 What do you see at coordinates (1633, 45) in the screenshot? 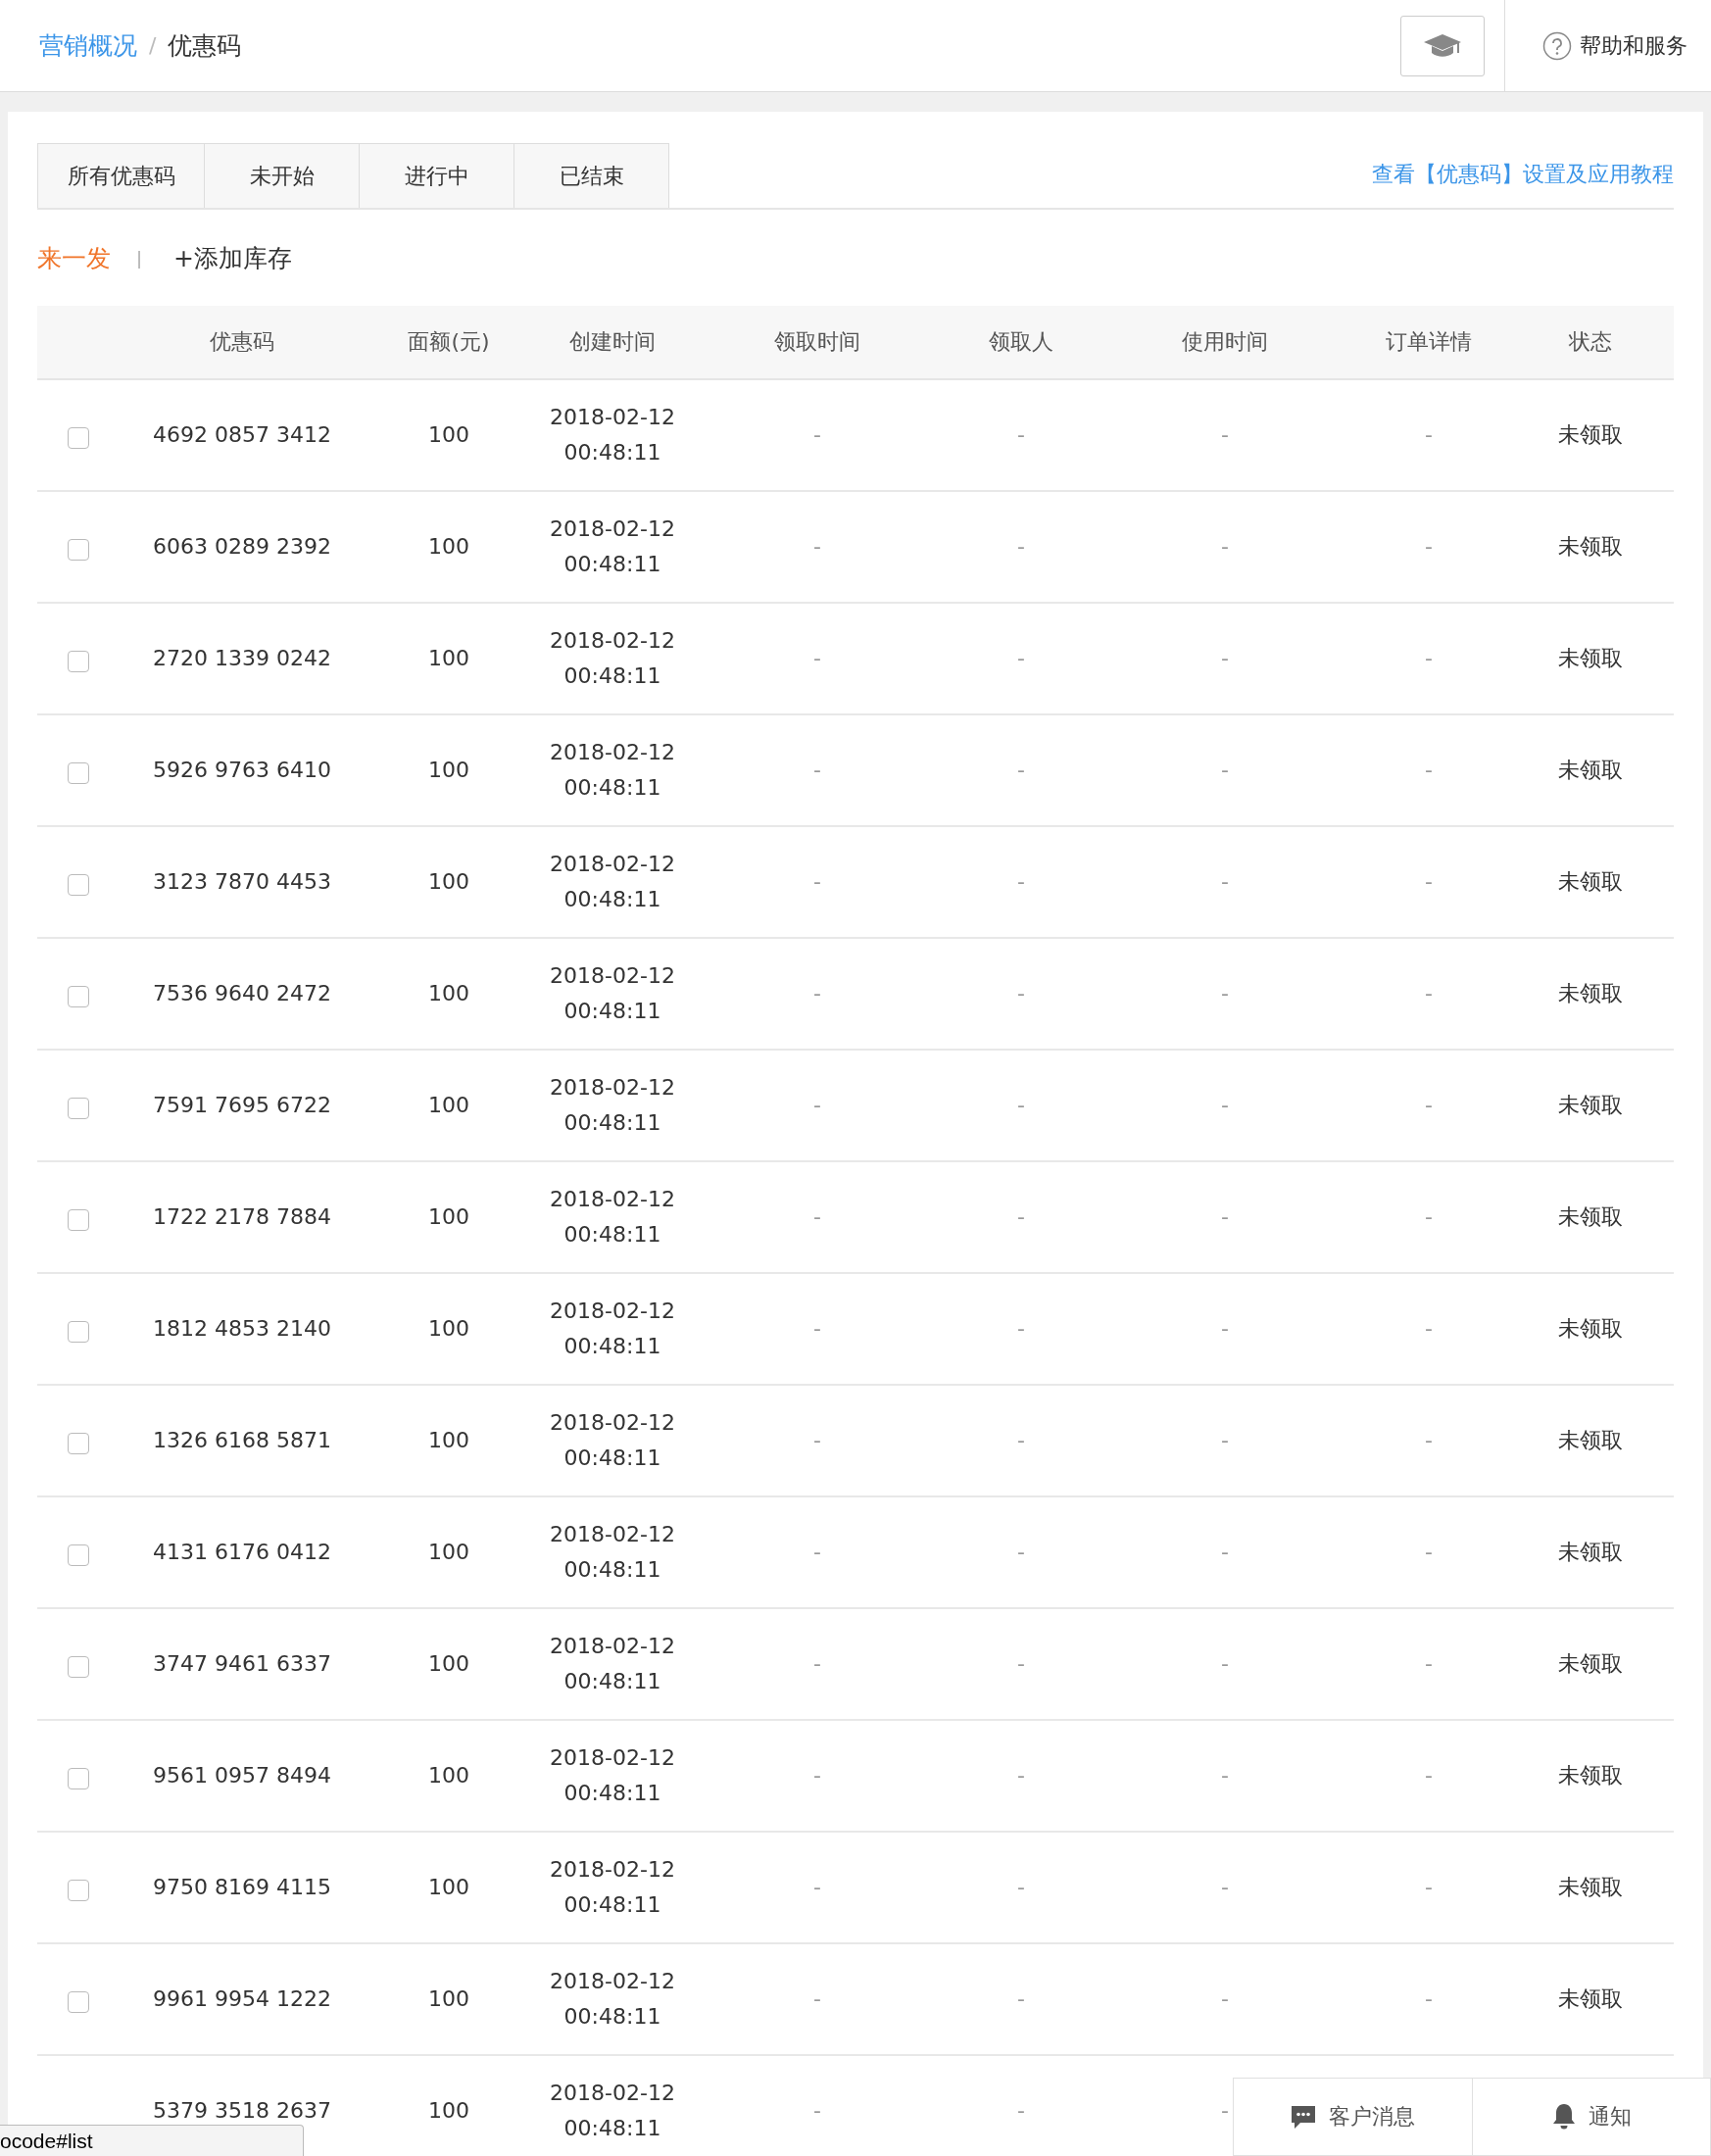
I see `help-link: 帮助和服务` at bounding box center [1633, 45].